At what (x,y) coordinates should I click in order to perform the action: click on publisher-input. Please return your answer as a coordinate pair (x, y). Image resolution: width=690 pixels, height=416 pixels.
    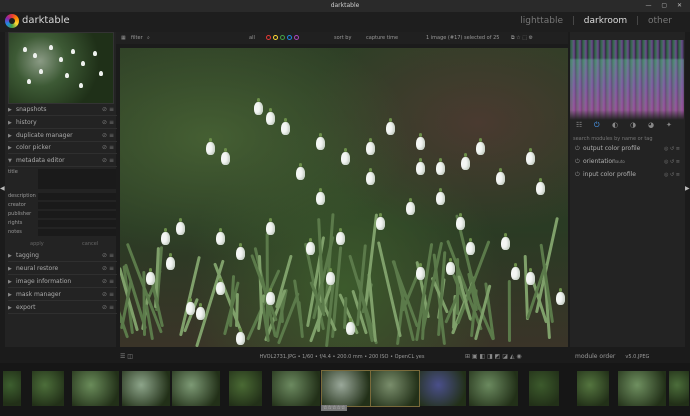
    Looking at the image, I should click on (77, 214).